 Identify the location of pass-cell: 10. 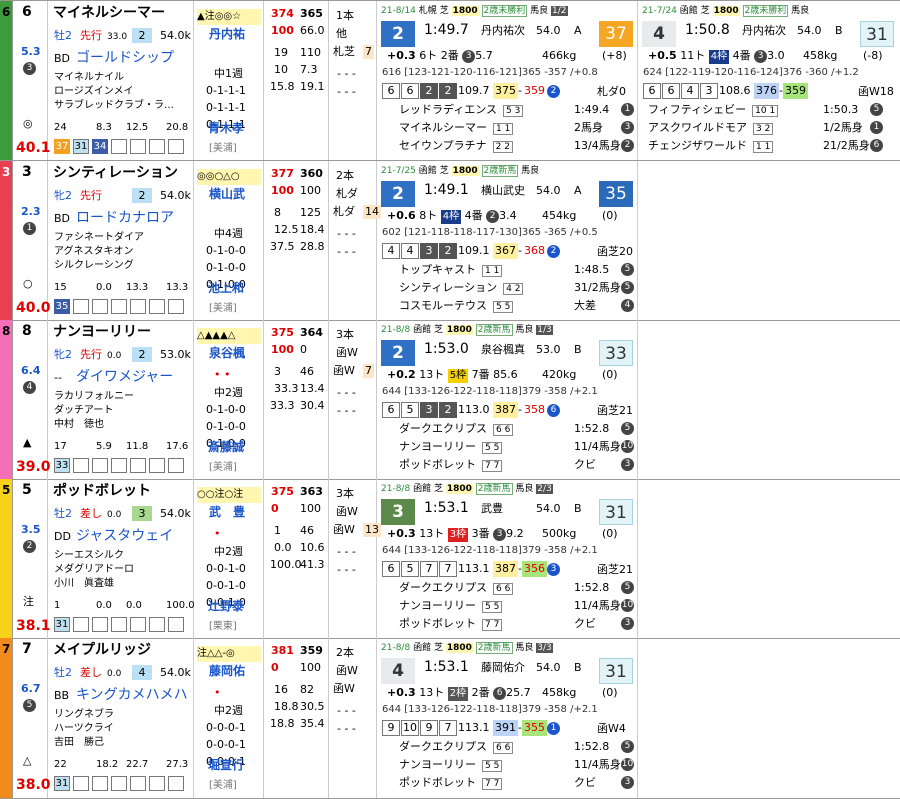
(410, 728).